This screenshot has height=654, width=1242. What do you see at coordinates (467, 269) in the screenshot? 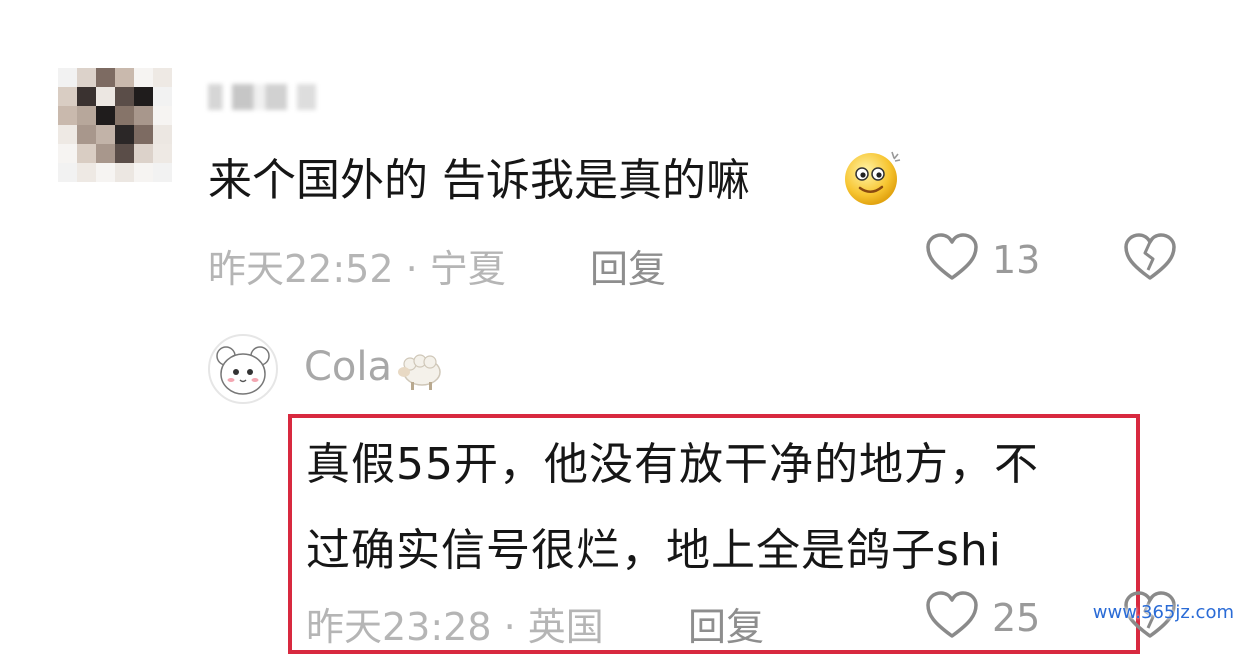
I see `comment-location: 宁夏` at bounding box center [467, 269].